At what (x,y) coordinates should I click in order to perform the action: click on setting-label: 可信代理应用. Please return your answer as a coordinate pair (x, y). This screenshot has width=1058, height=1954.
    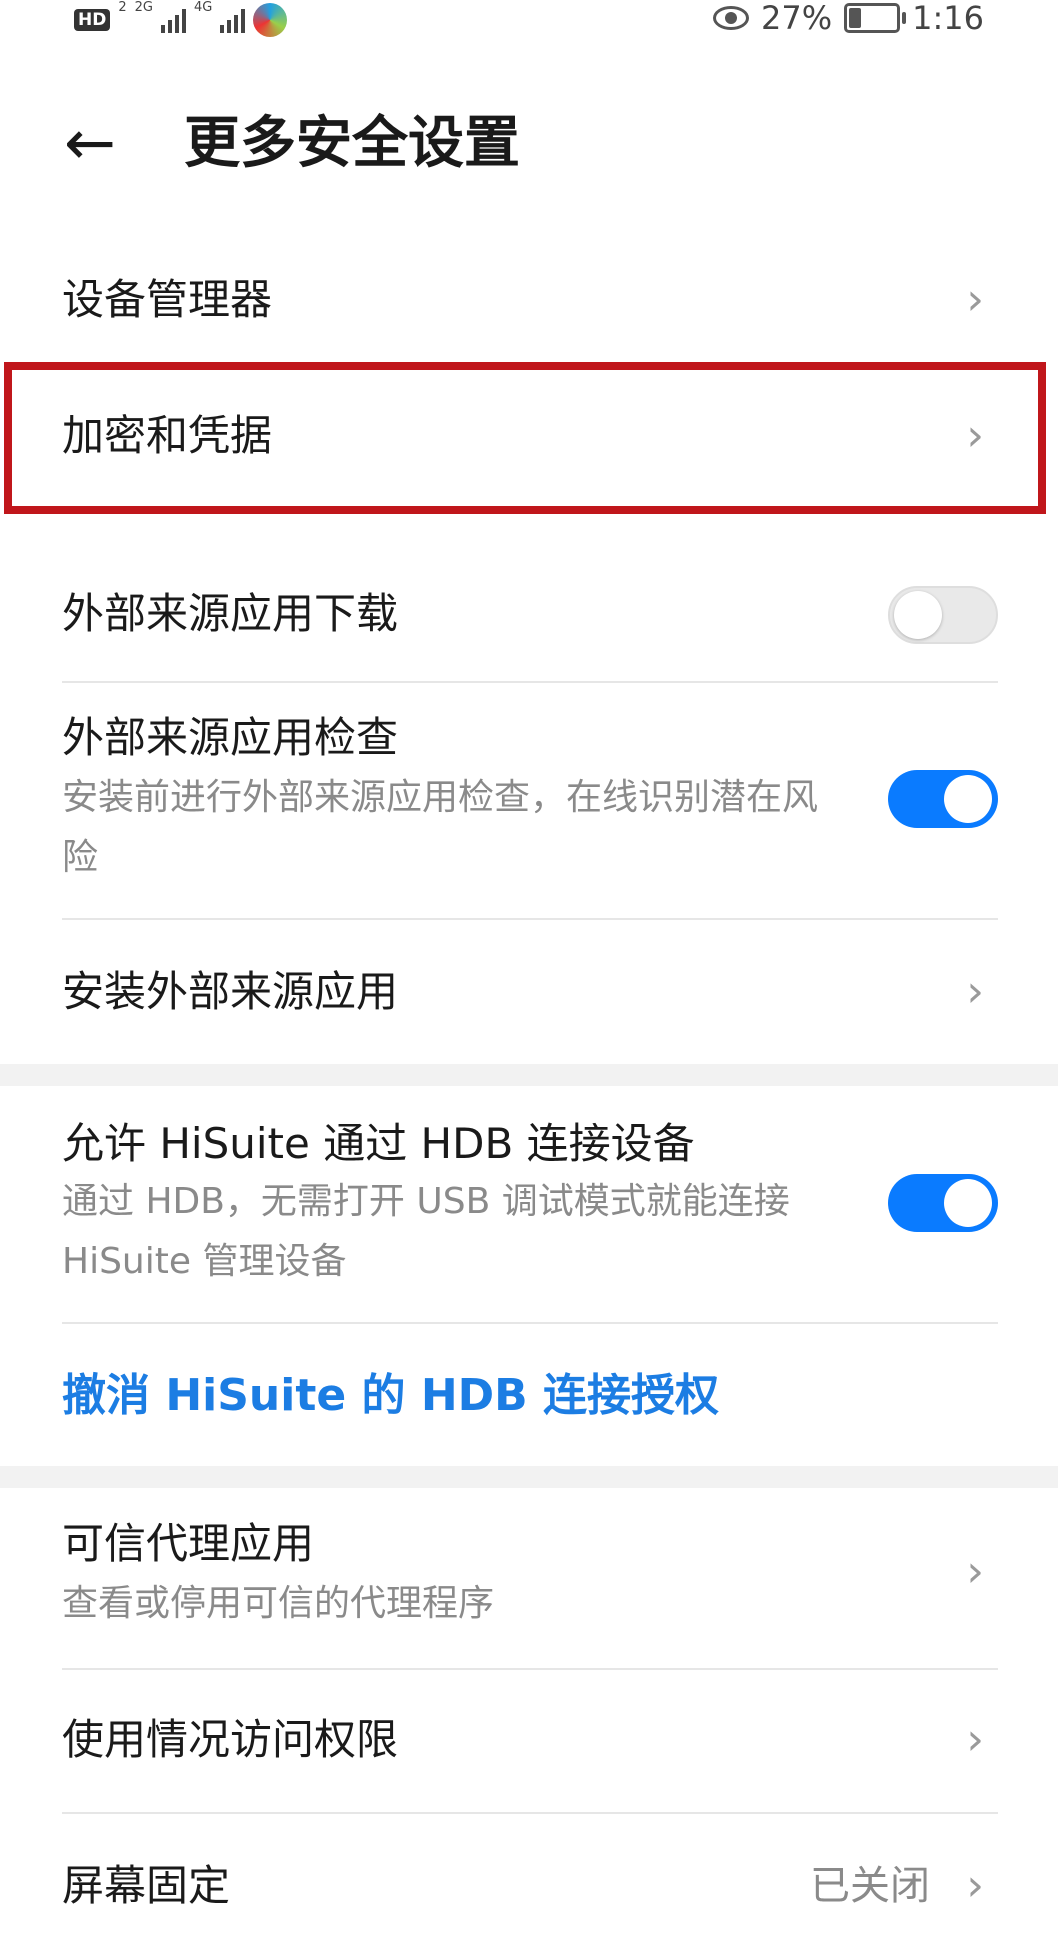
    Looking at the image, I should click on (188, 1543).